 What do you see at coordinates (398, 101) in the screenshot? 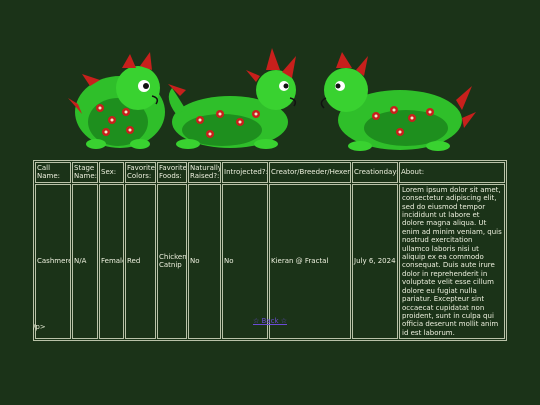
I see `dragon-right-image` at bounding box center [398, 101].